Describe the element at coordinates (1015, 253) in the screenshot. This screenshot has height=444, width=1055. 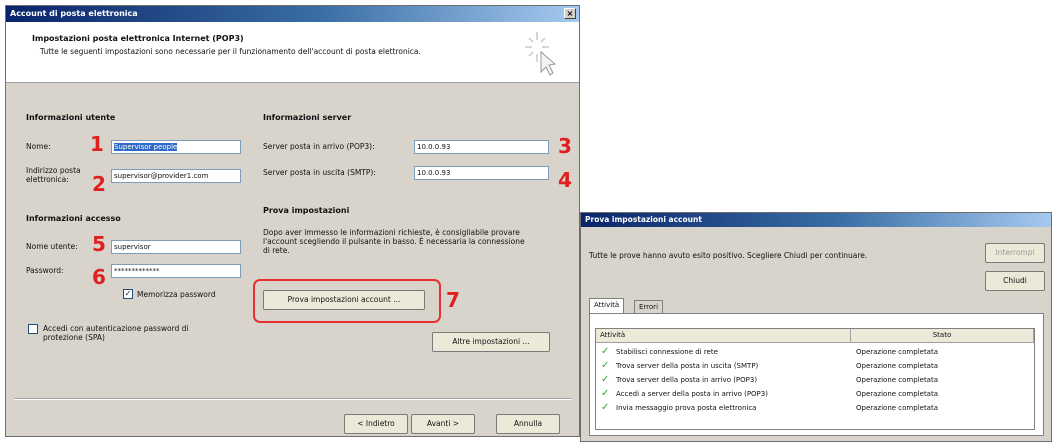
I see `stop-button: Interrompi` at that location.